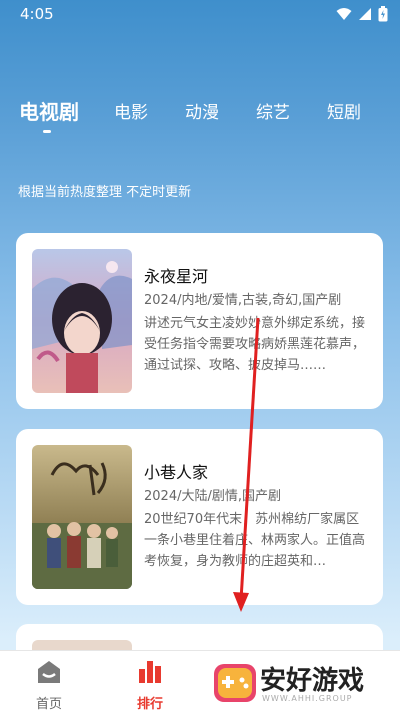 Image resolution: width=400 pixels, height=712 pixels. What do you see at coordinates (150, 685) in the screenshot?
I see `nav-ranking: 排行` at bounding box center [150, 685].